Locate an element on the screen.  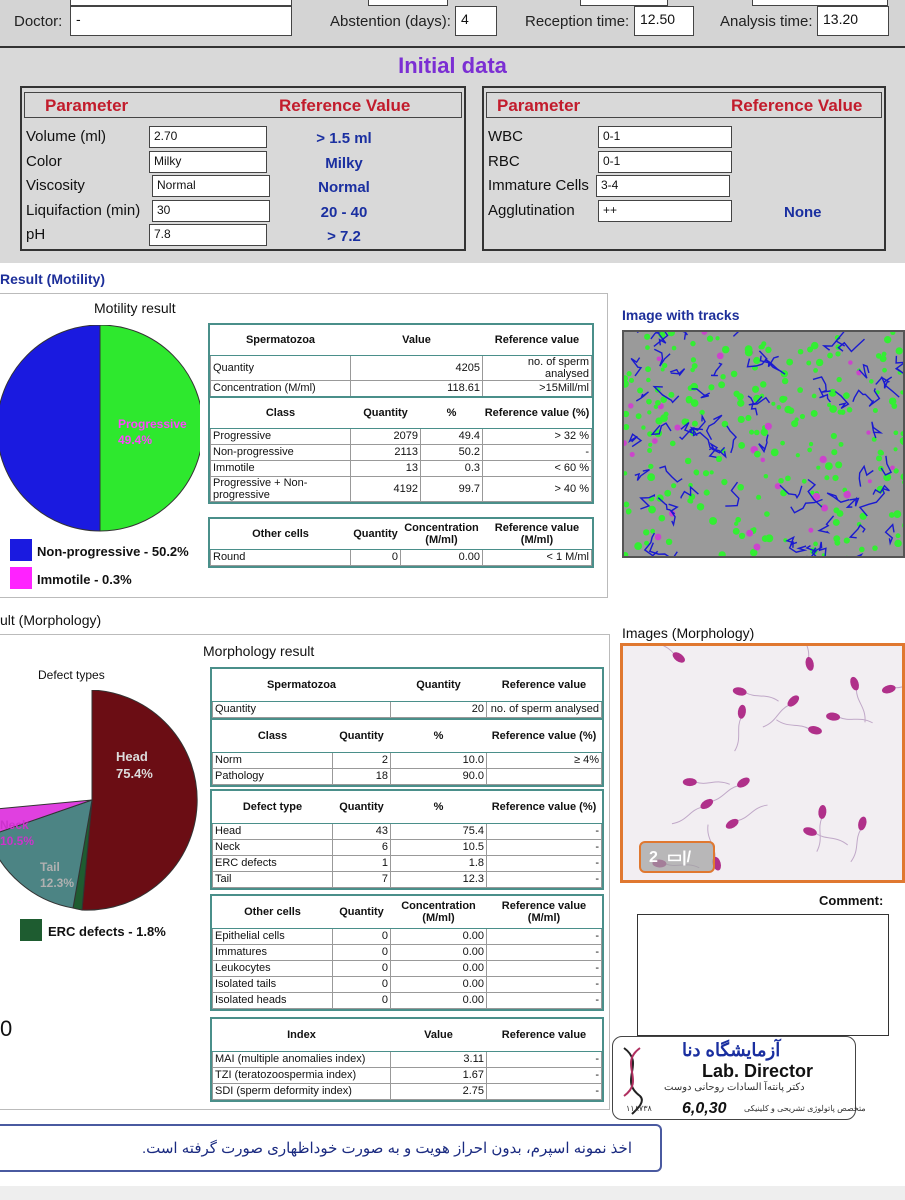
param-value-field: 2.70 is located at coordinates (208, 137).